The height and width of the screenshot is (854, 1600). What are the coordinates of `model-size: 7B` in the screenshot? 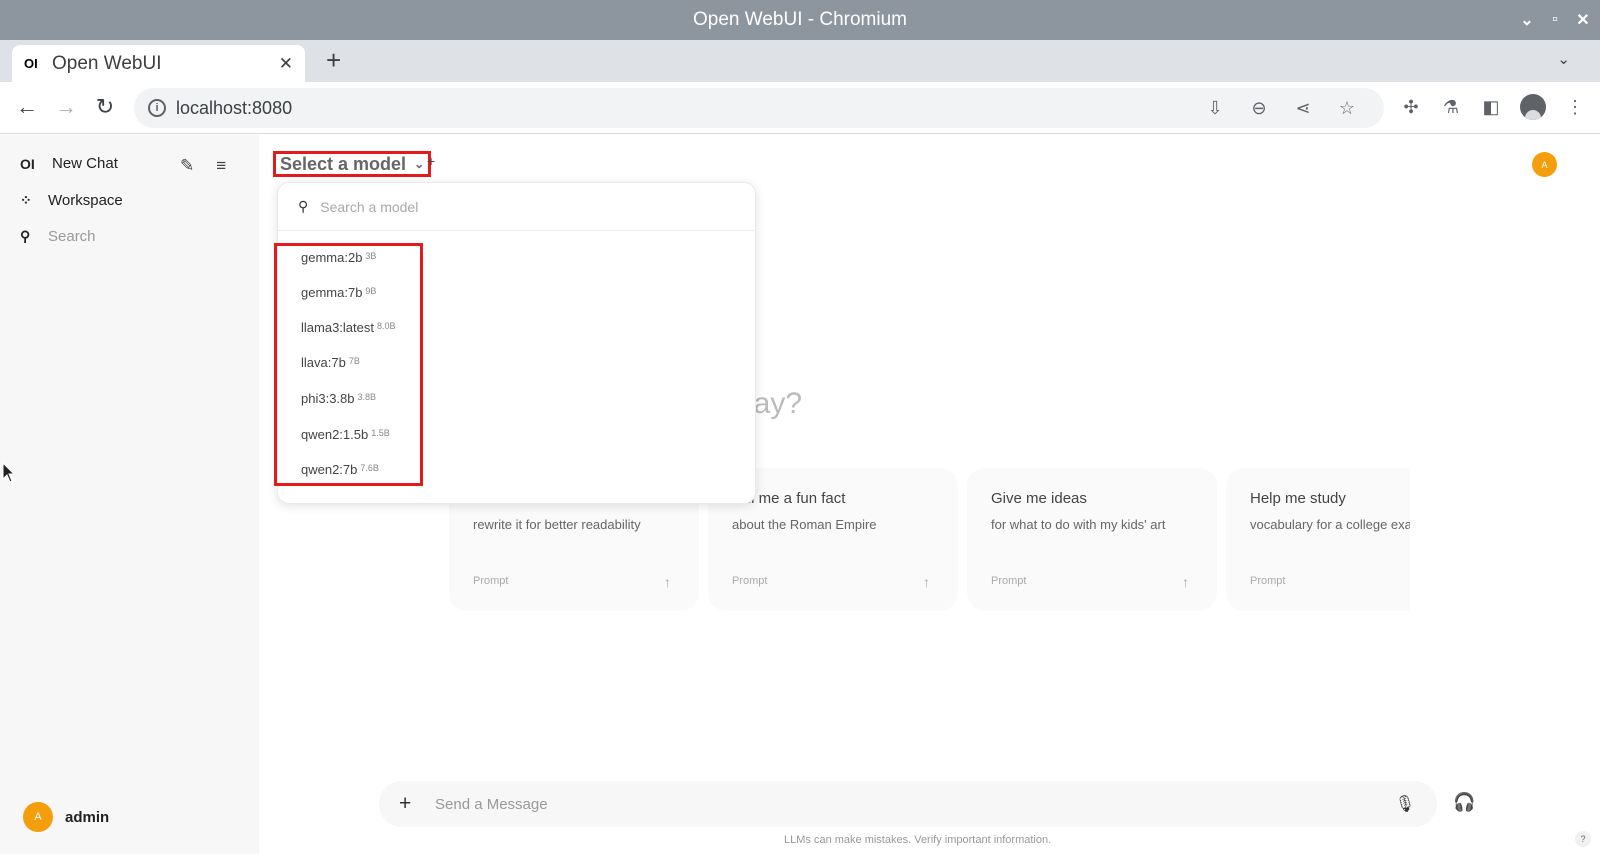 It's located at (354, 361).